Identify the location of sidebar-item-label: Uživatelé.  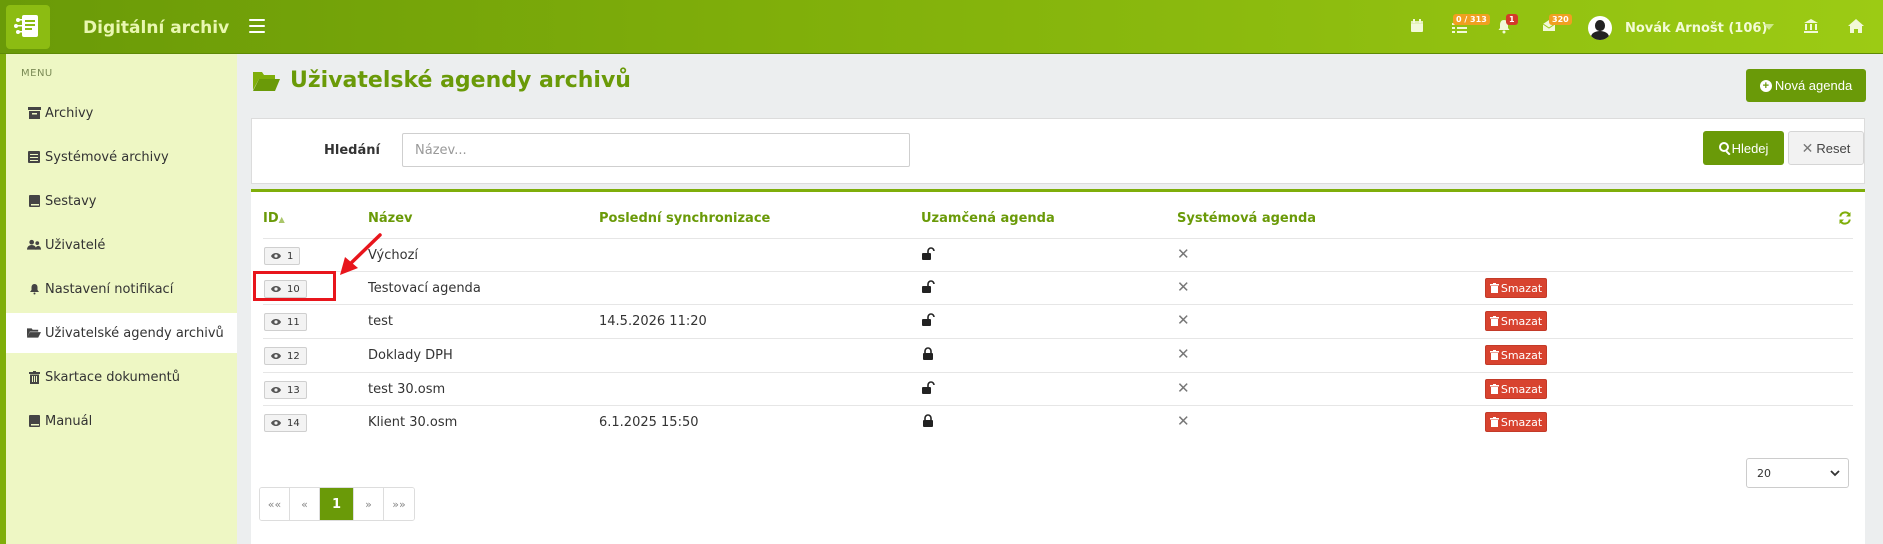
(75, 245).